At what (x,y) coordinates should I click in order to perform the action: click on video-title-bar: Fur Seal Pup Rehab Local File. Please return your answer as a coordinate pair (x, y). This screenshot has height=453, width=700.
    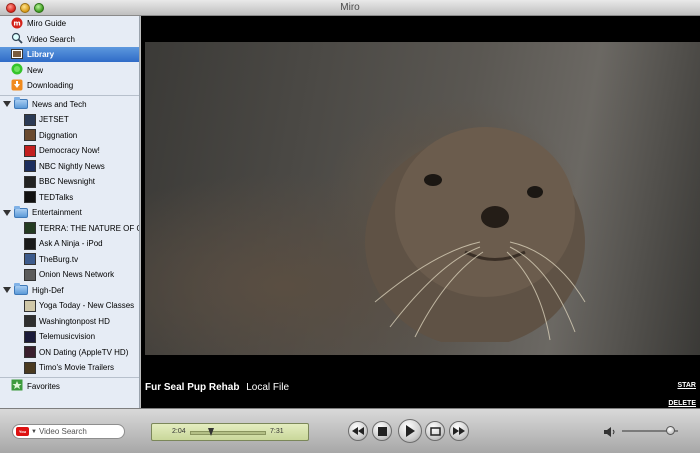
    Looking at the image, I should click on (217, 387).